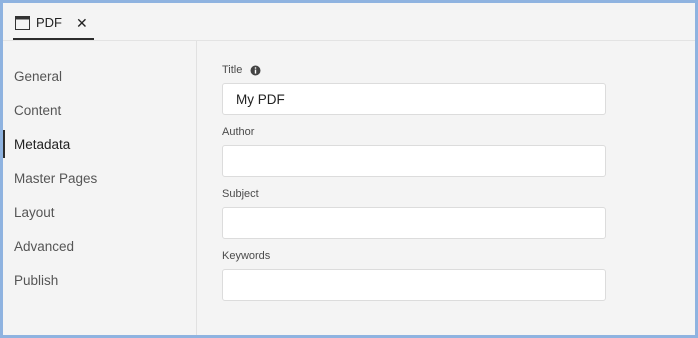 The width and height of the screenshot is (698, 338). I want to click on document-window-icon, so click(22, 22).